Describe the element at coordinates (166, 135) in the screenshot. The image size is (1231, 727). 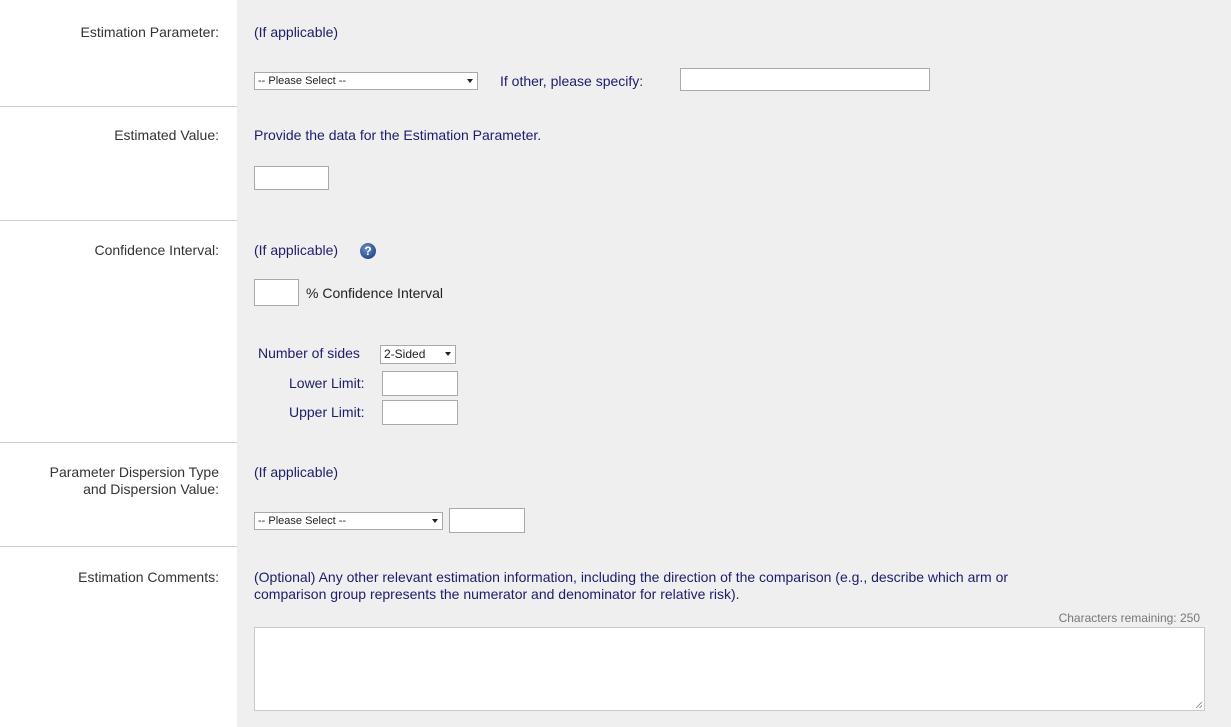
I see `estimated-value-label: Estimated Value:` at that location.